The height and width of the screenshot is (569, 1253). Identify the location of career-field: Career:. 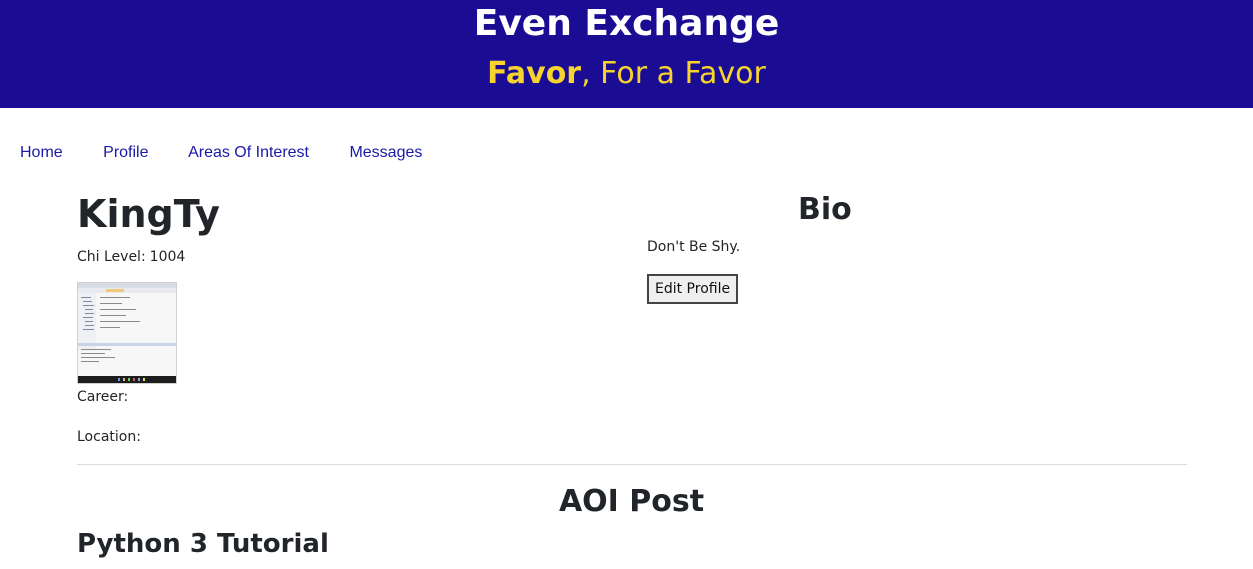
(103, 397).